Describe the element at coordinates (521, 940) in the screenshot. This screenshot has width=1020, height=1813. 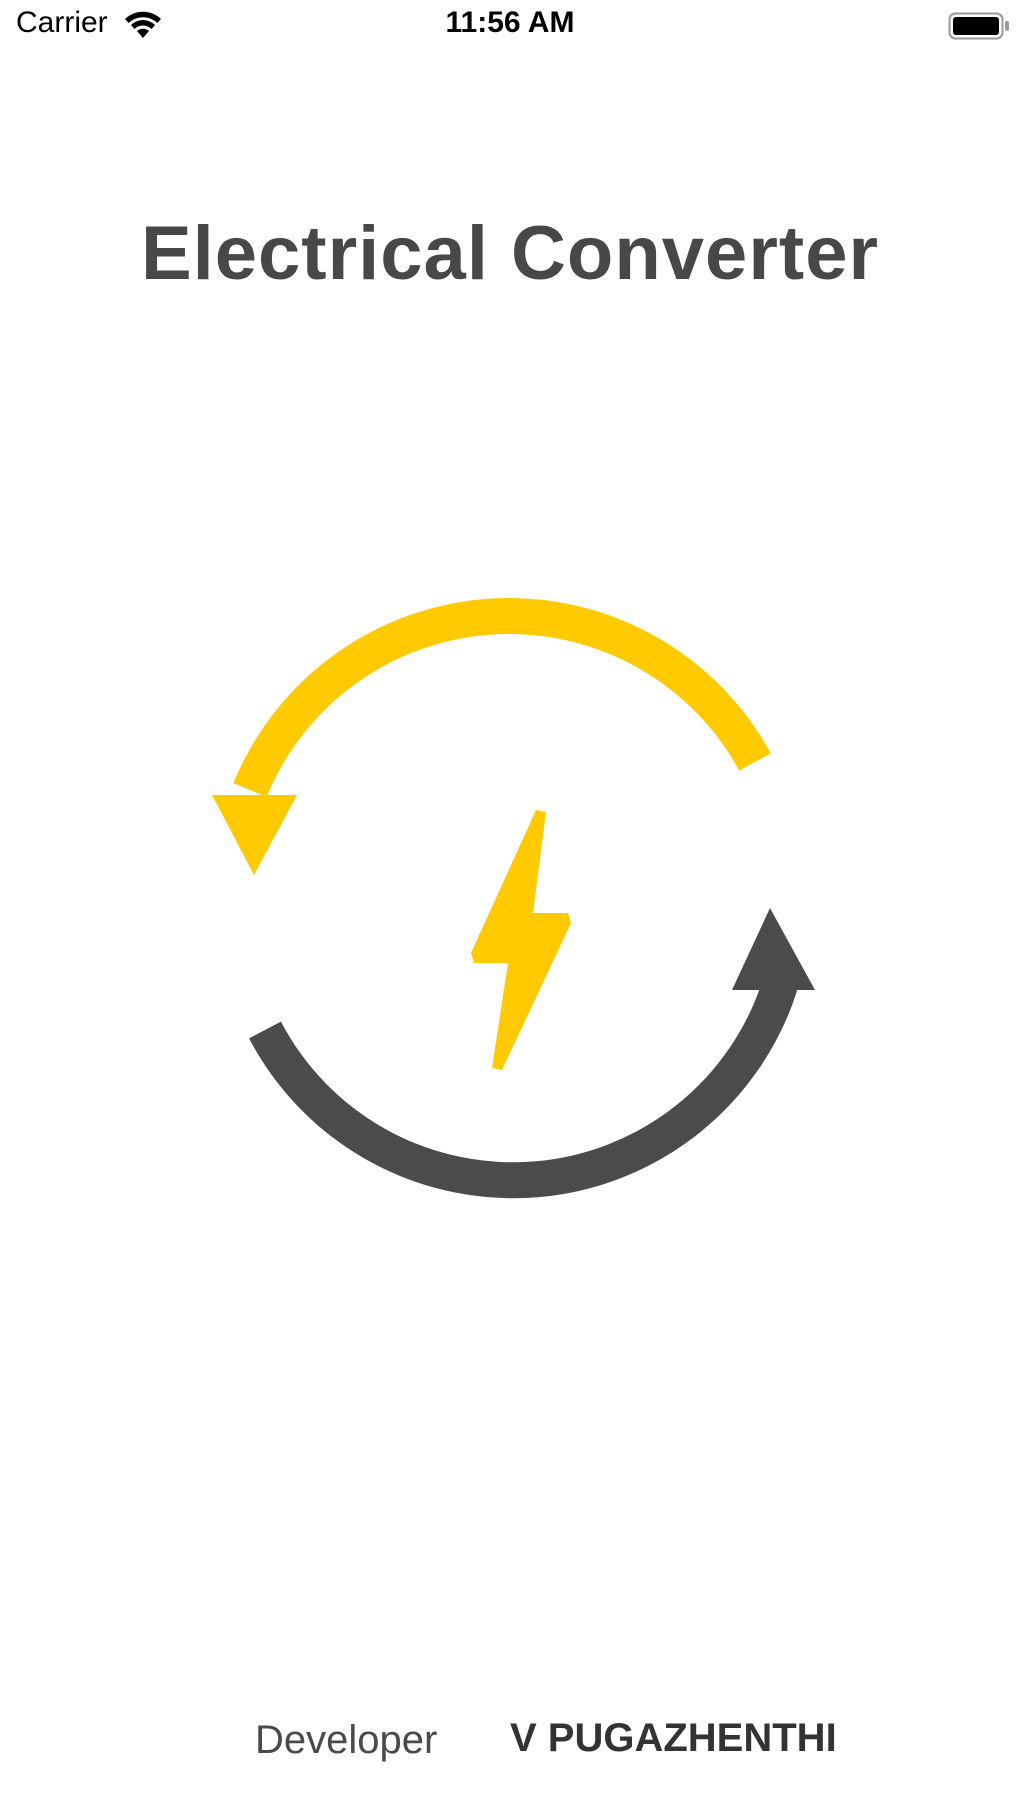
I see `lightning-bolt-icon` at that location.